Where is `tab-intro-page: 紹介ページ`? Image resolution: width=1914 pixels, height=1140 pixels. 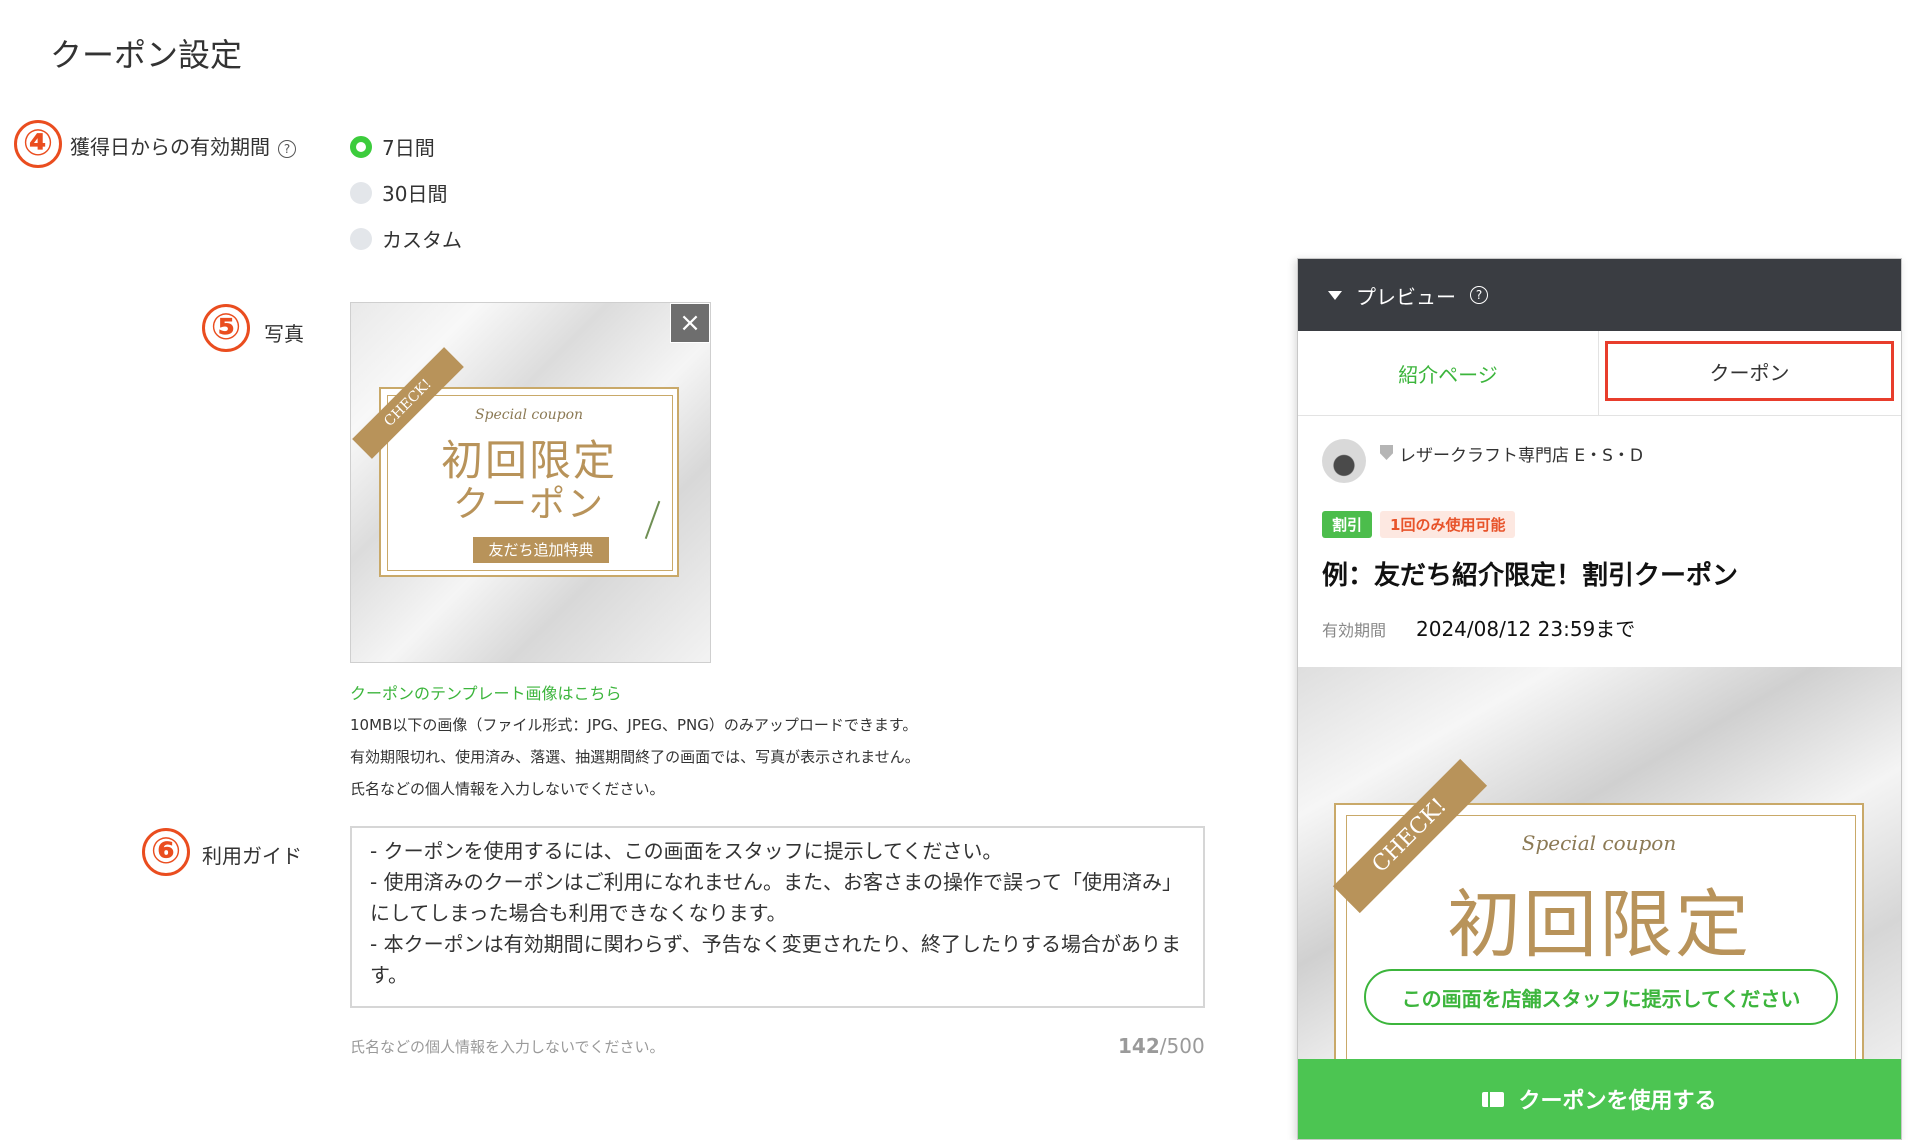 tab-intro-page: 紹介ページ is located at coordinates (1448, 373).